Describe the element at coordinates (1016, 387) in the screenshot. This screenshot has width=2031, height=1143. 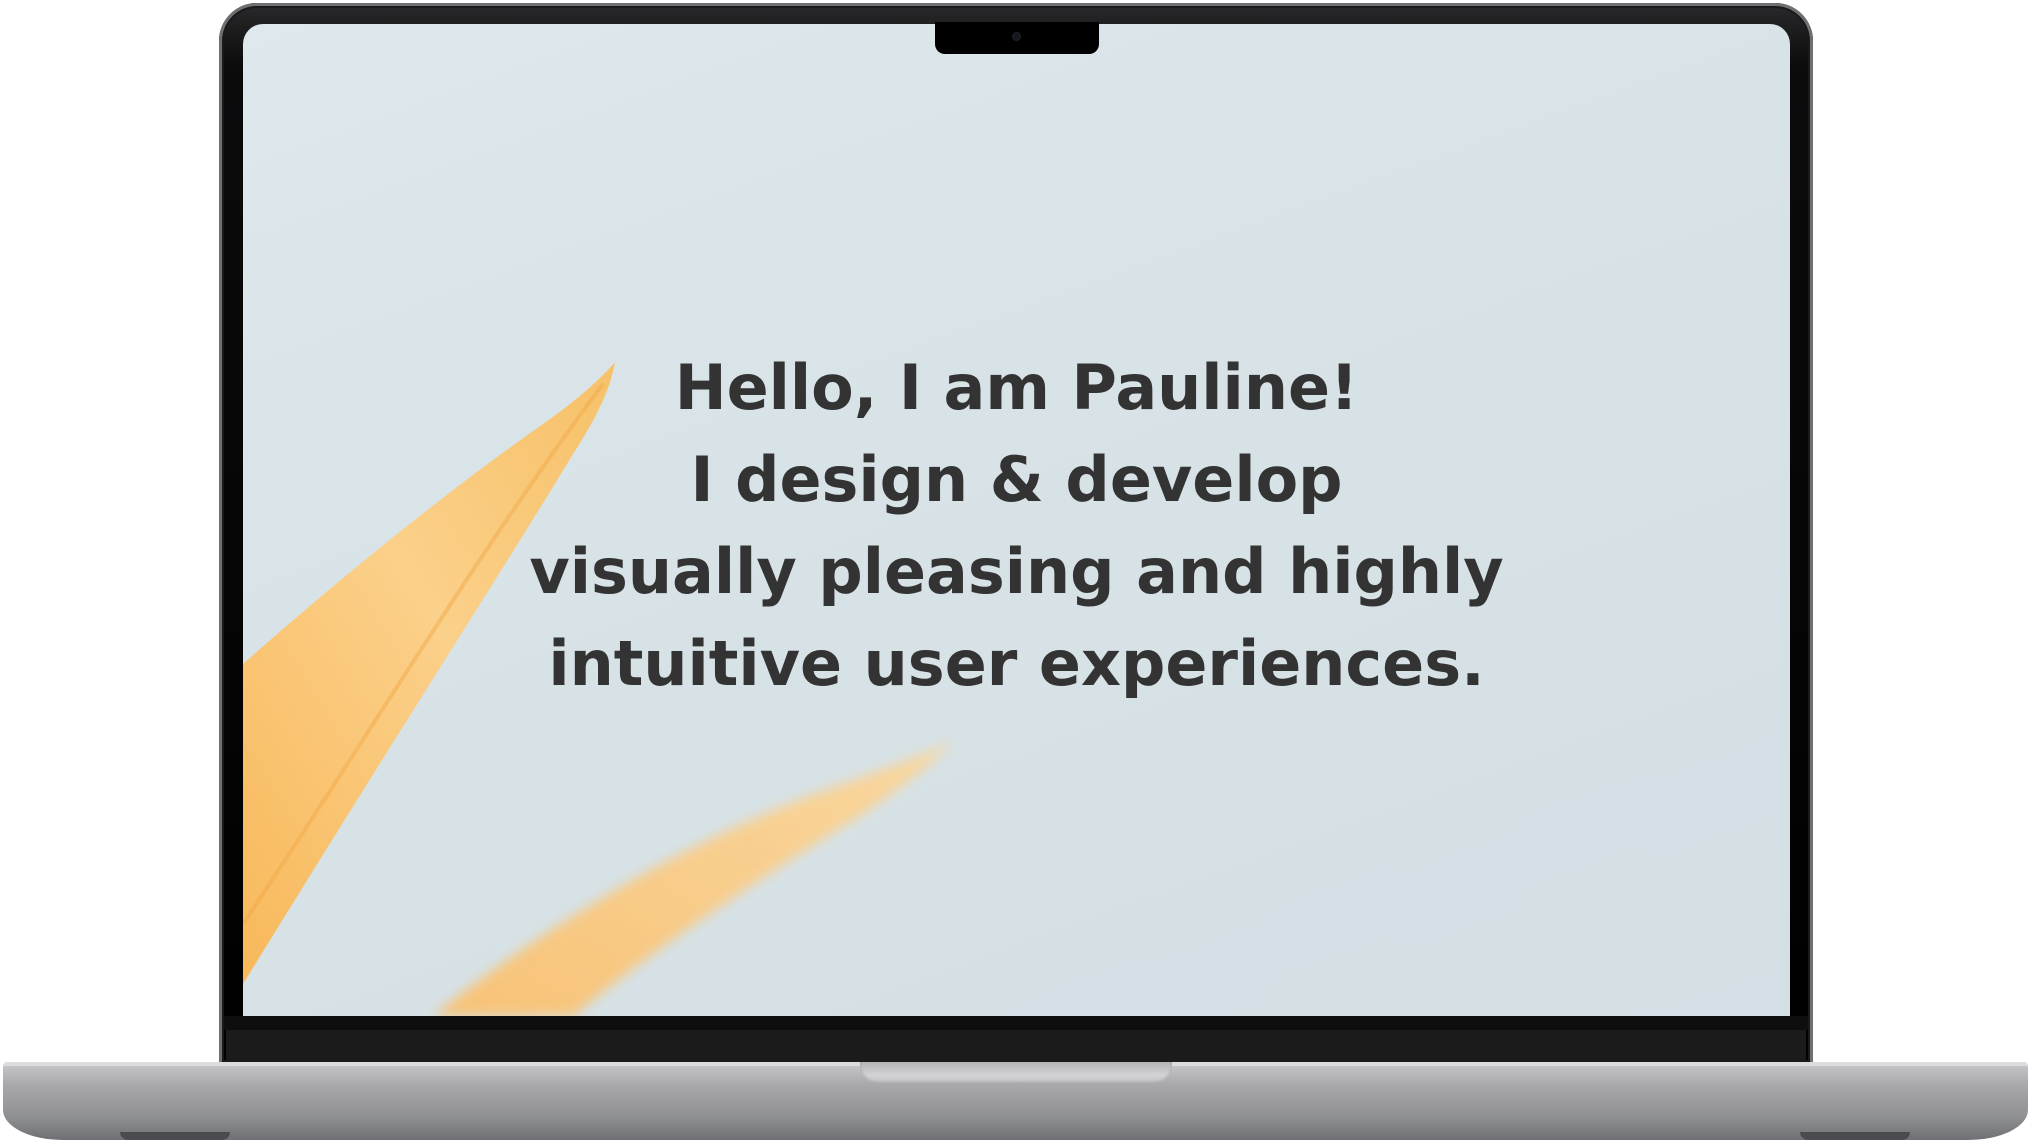
I see `hero-line-greeting: Hello, I am Pauline!` at that location.